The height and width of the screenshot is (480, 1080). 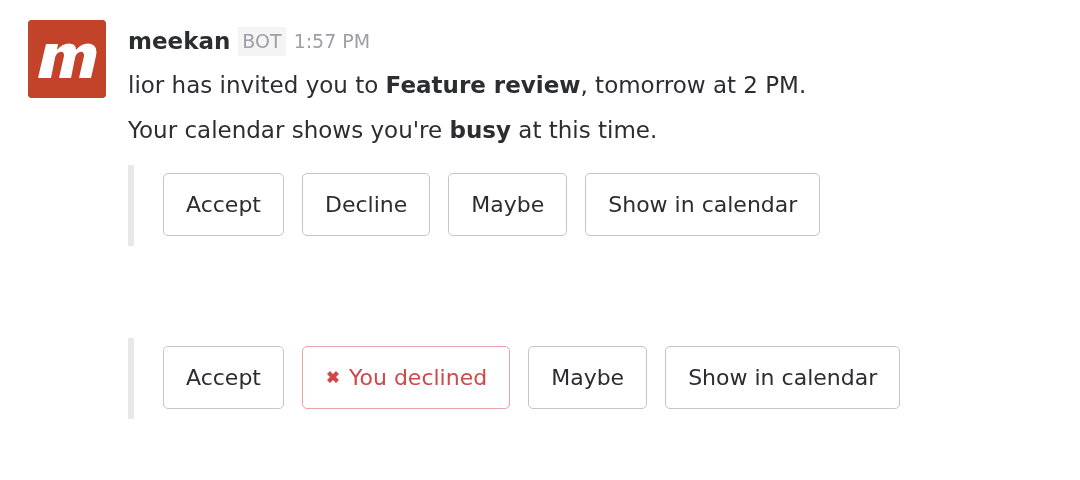 I want to click on sender-name: meekan, so click(x=179, y=41).